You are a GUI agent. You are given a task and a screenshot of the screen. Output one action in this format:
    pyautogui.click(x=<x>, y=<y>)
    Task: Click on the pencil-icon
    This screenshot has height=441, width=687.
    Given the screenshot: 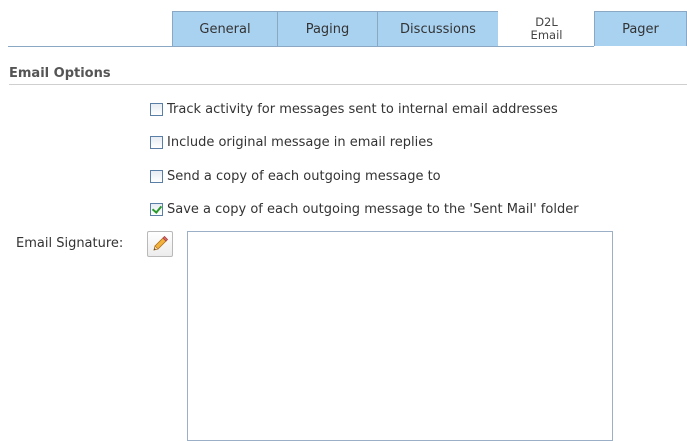 What is the action you would take?
    pyautogui.click(x=161, y=243)
    